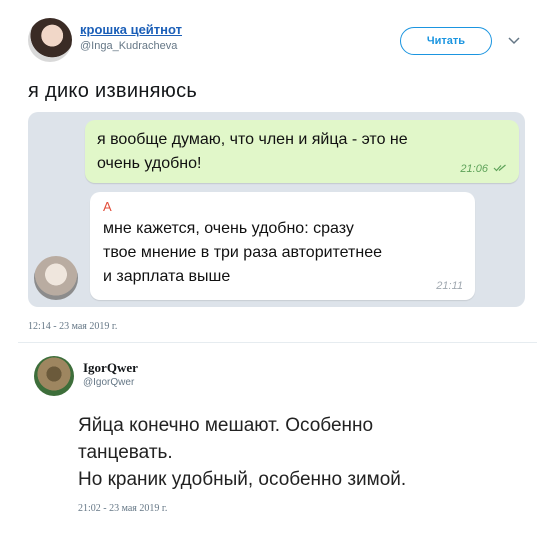  I want to click on reply-timestamp: 21:02 - 23 мая 2019 г., so click(122, 508).